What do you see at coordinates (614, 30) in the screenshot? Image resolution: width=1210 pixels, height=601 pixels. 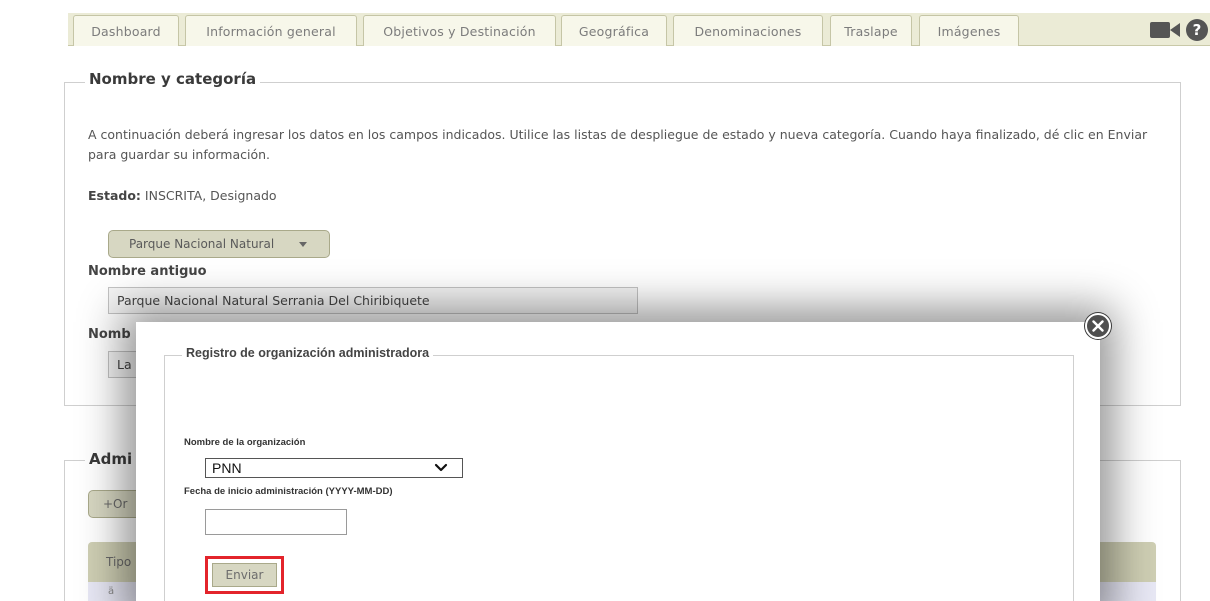 I see `tab-geografica: Geográfica` at bounding box center [614, 30].